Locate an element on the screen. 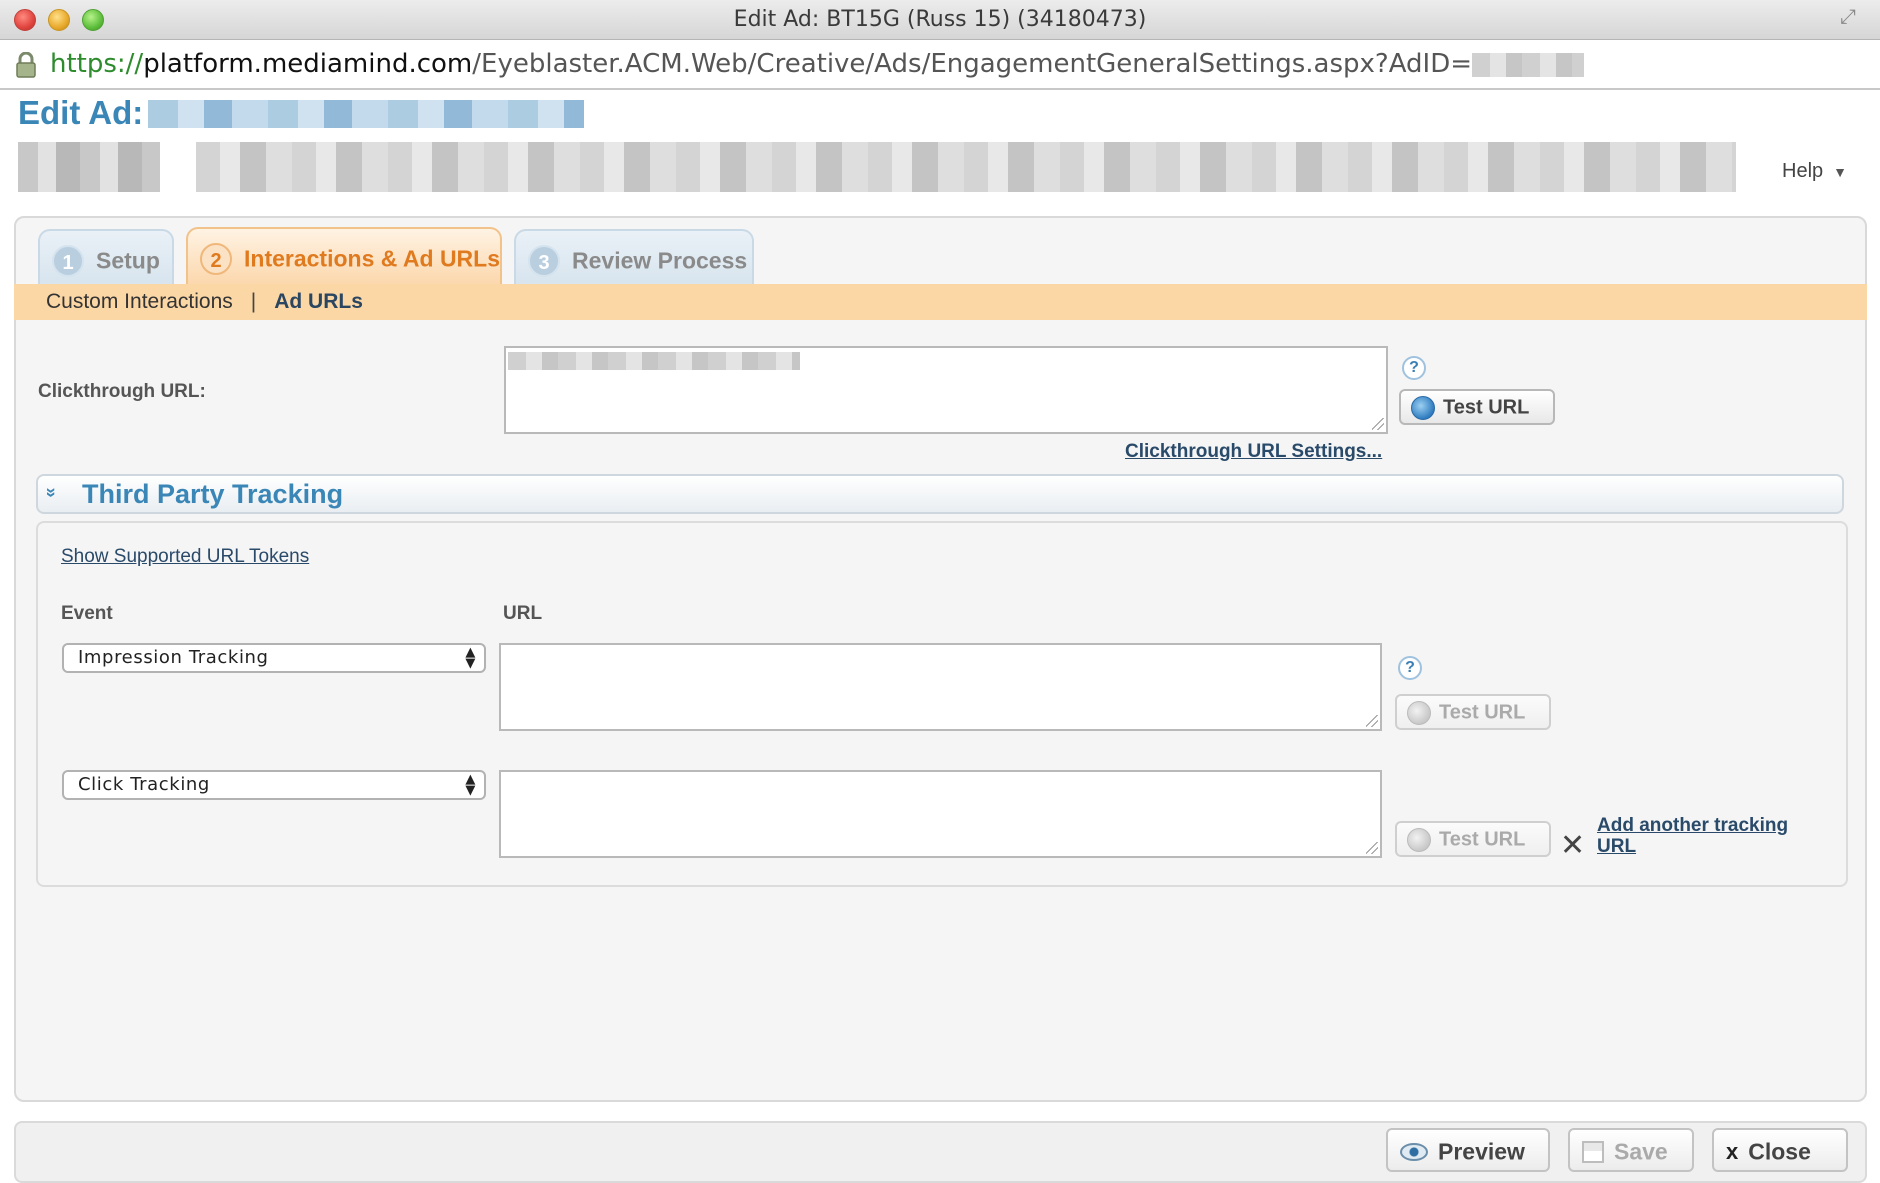  step-number-badge: 2 is located at coordinates (216, 259).